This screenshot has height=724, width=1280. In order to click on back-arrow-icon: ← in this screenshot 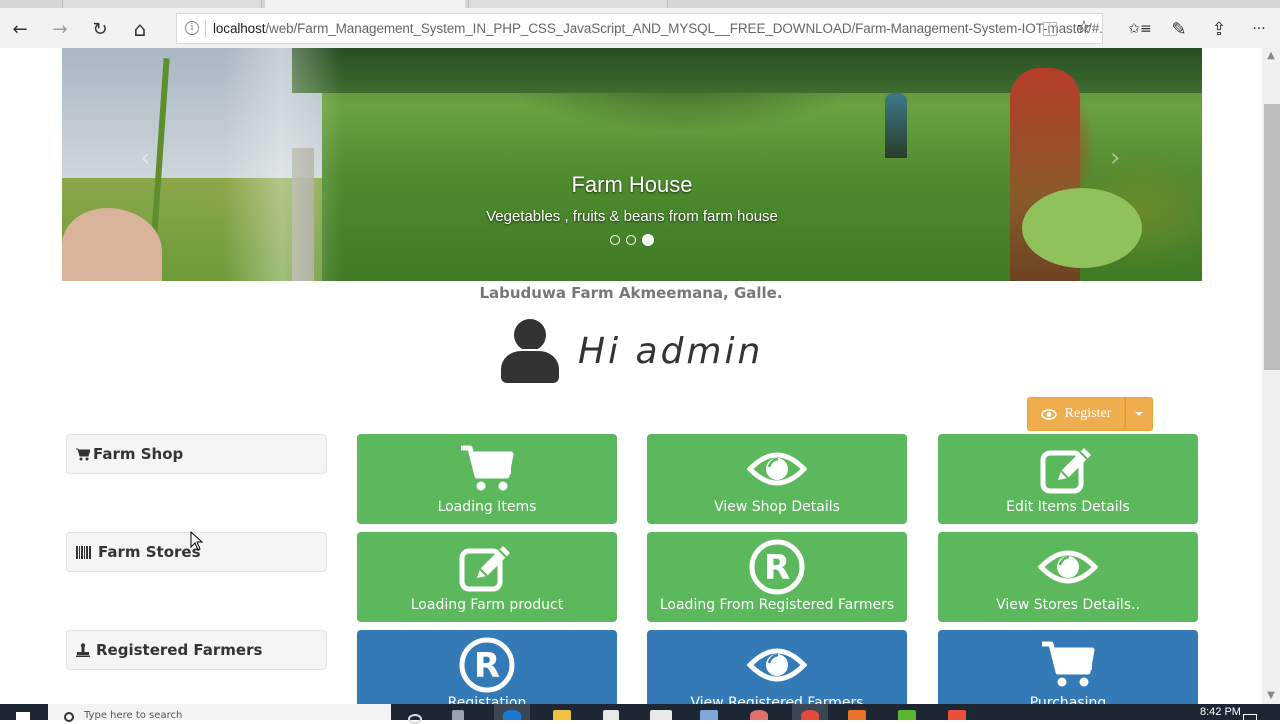, I will do `click(20, 29)`.